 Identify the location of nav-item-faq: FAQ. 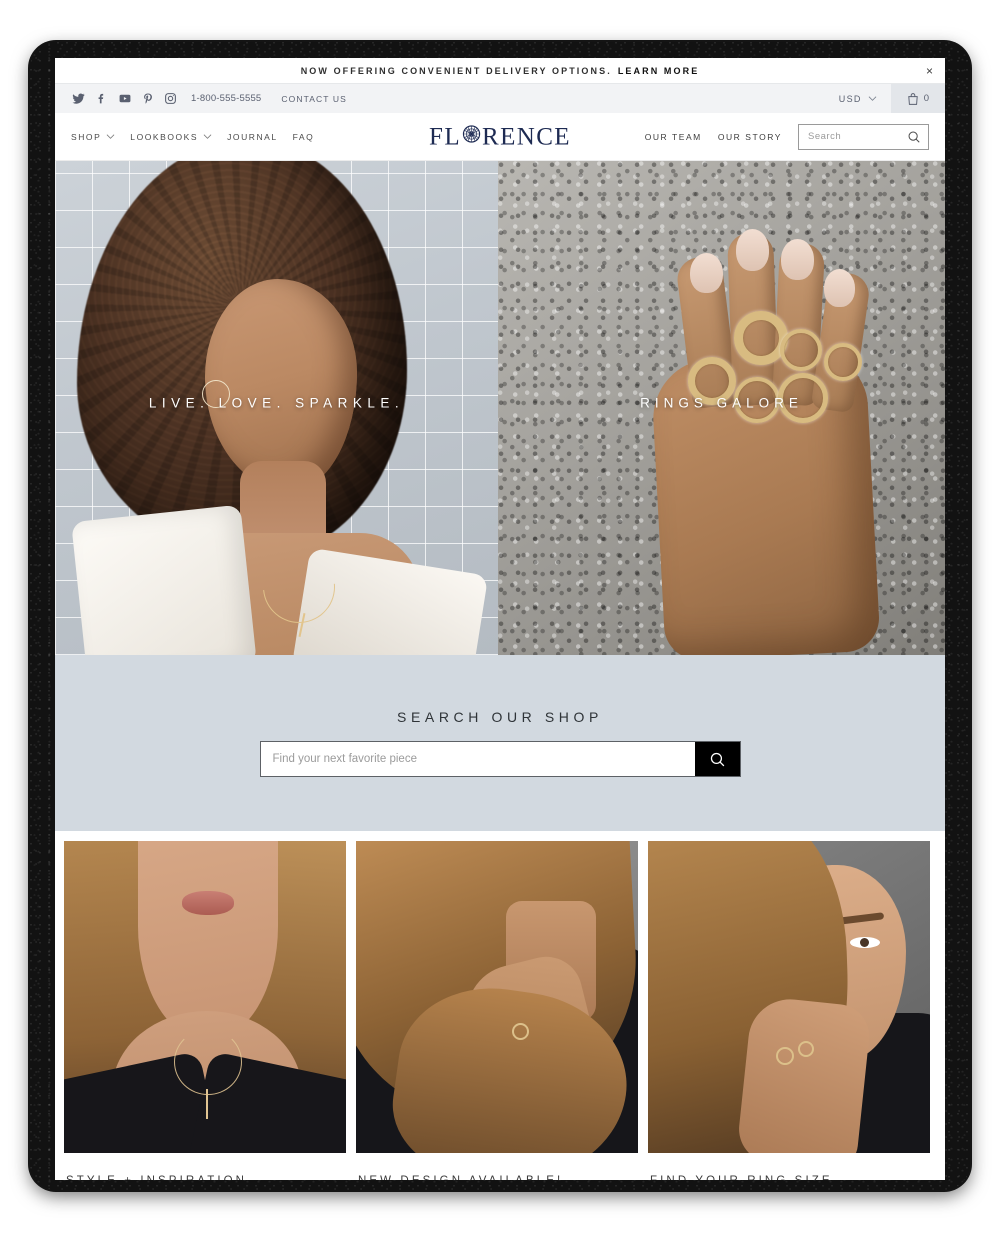
(304, 137).